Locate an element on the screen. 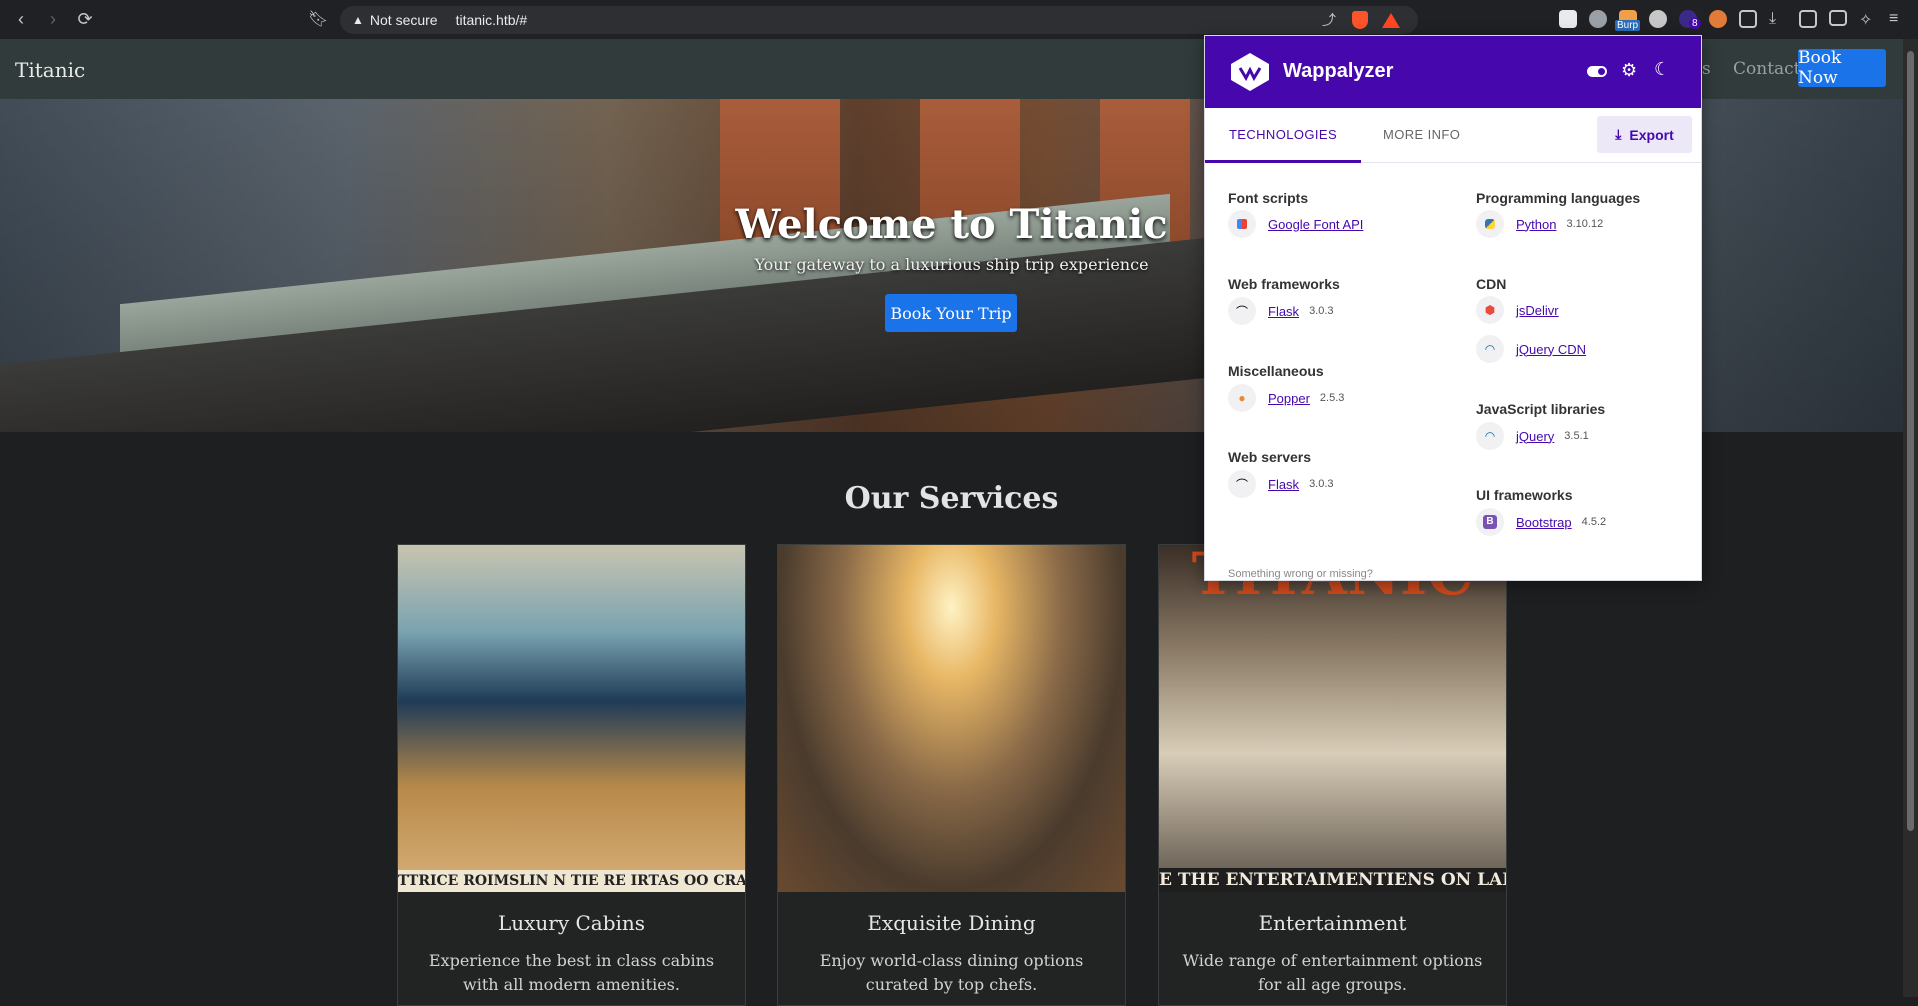 This screenshot has height=1006, width=1918. jquery-icon: ◠ is located at coordinates (1490, 436).